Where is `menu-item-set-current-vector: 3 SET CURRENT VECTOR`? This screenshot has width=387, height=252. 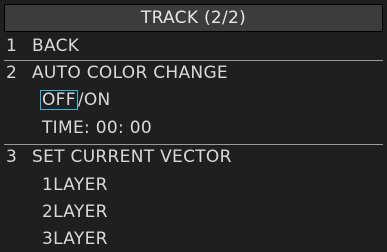
menu-item-set-current-vector: 3 SET CURRENT VECTOR is located at coordinates (193, 157).